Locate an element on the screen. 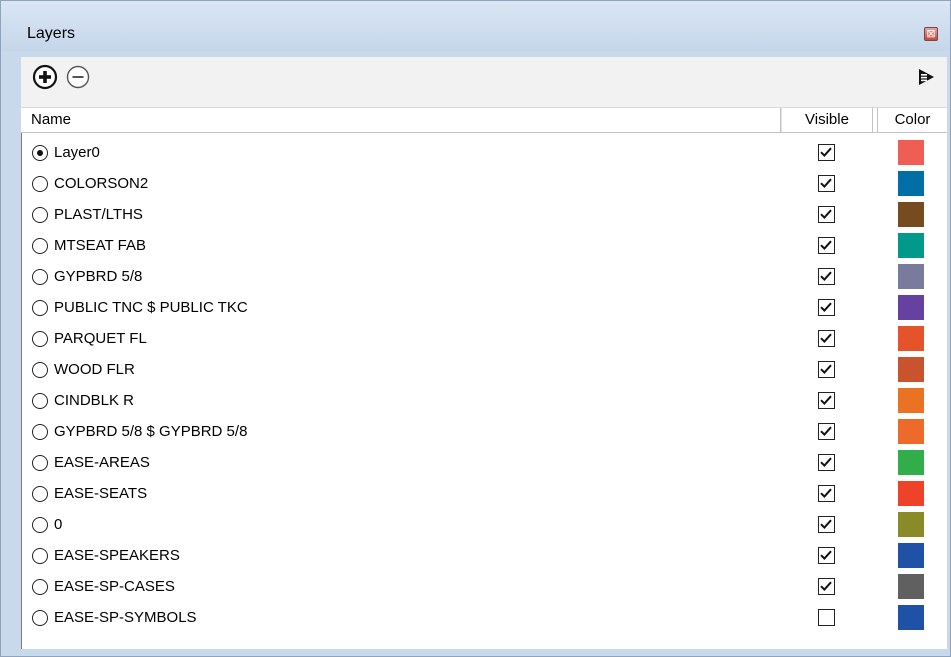 Image resolution: width=951 pixels, height=657 pixels. table-row: PUBLIC TNC $ PUBLIC TKC is located at coordinates (485, 307).